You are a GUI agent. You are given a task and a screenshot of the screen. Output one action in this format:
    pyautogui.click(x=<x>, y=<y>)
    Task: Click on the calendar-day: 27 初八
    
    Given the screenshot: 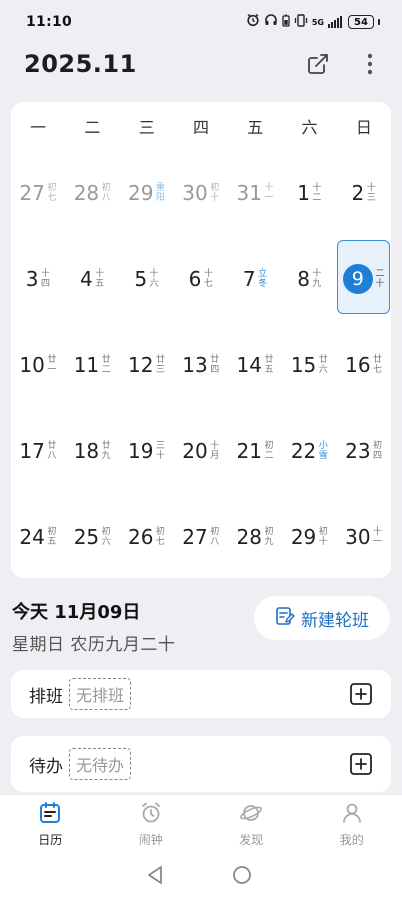 What is the action you would take?
    pyautogui.click(x=201, y=537)
    